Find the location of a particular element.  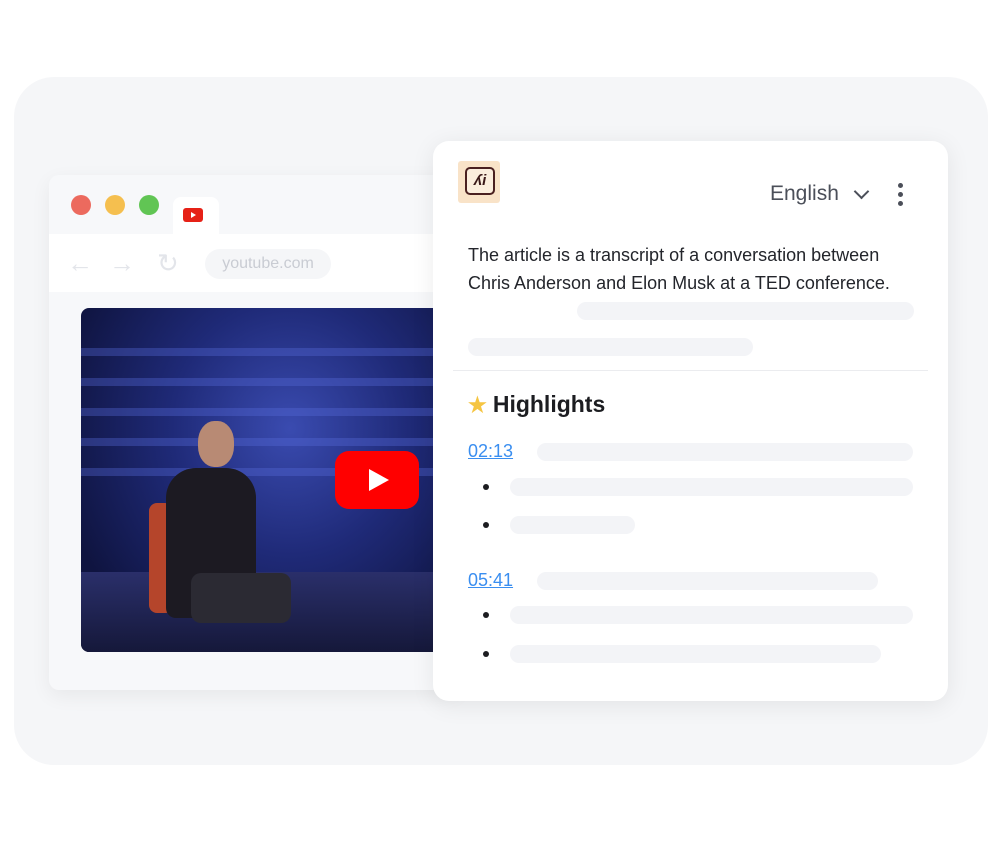

back-arrow-icon: ← is located at coordinates (80, 263).